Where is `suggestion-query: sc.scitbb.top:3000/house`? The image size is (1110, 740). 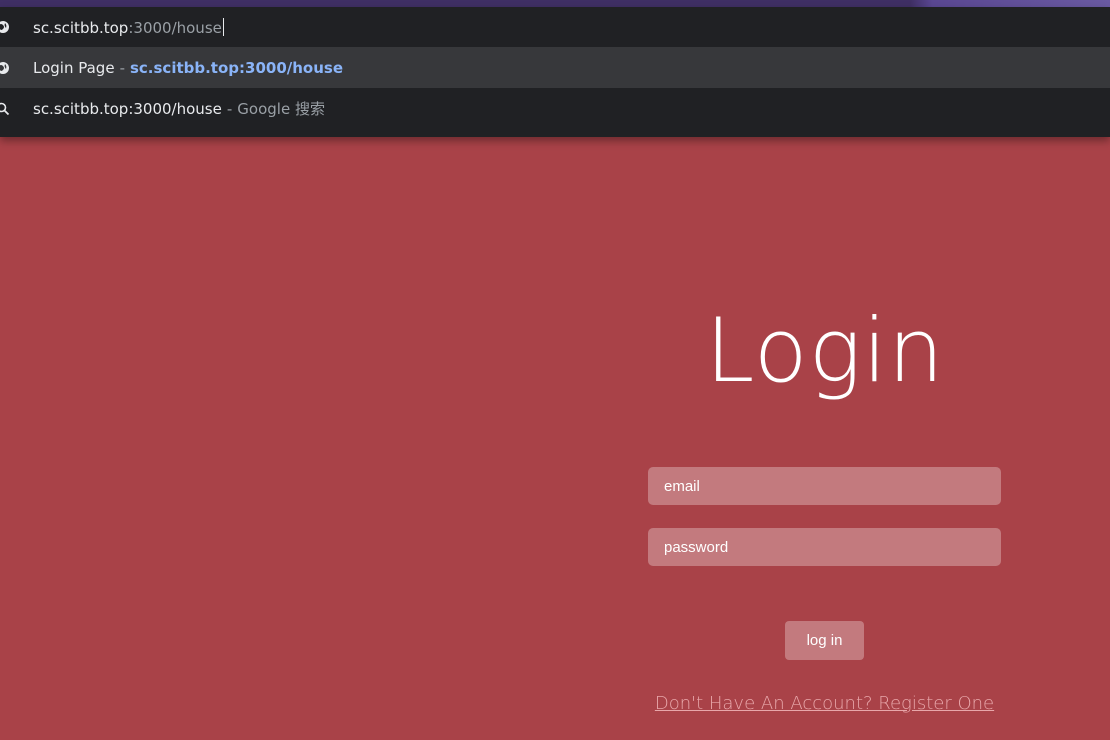 suggestion-query: sc.scitbb.top:3000/house is located at coordinates (127, 109).